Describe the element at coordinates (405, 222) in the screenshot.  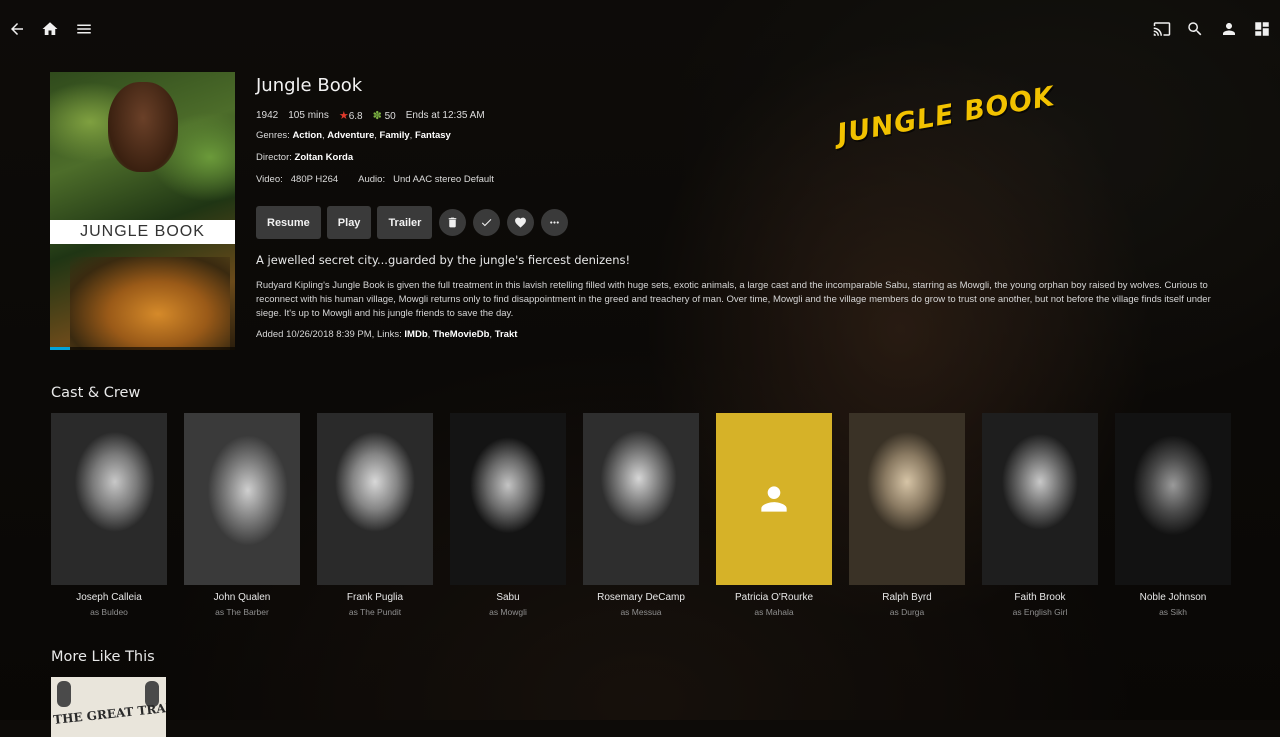
I see `trailer-button: Trailer` at that location.